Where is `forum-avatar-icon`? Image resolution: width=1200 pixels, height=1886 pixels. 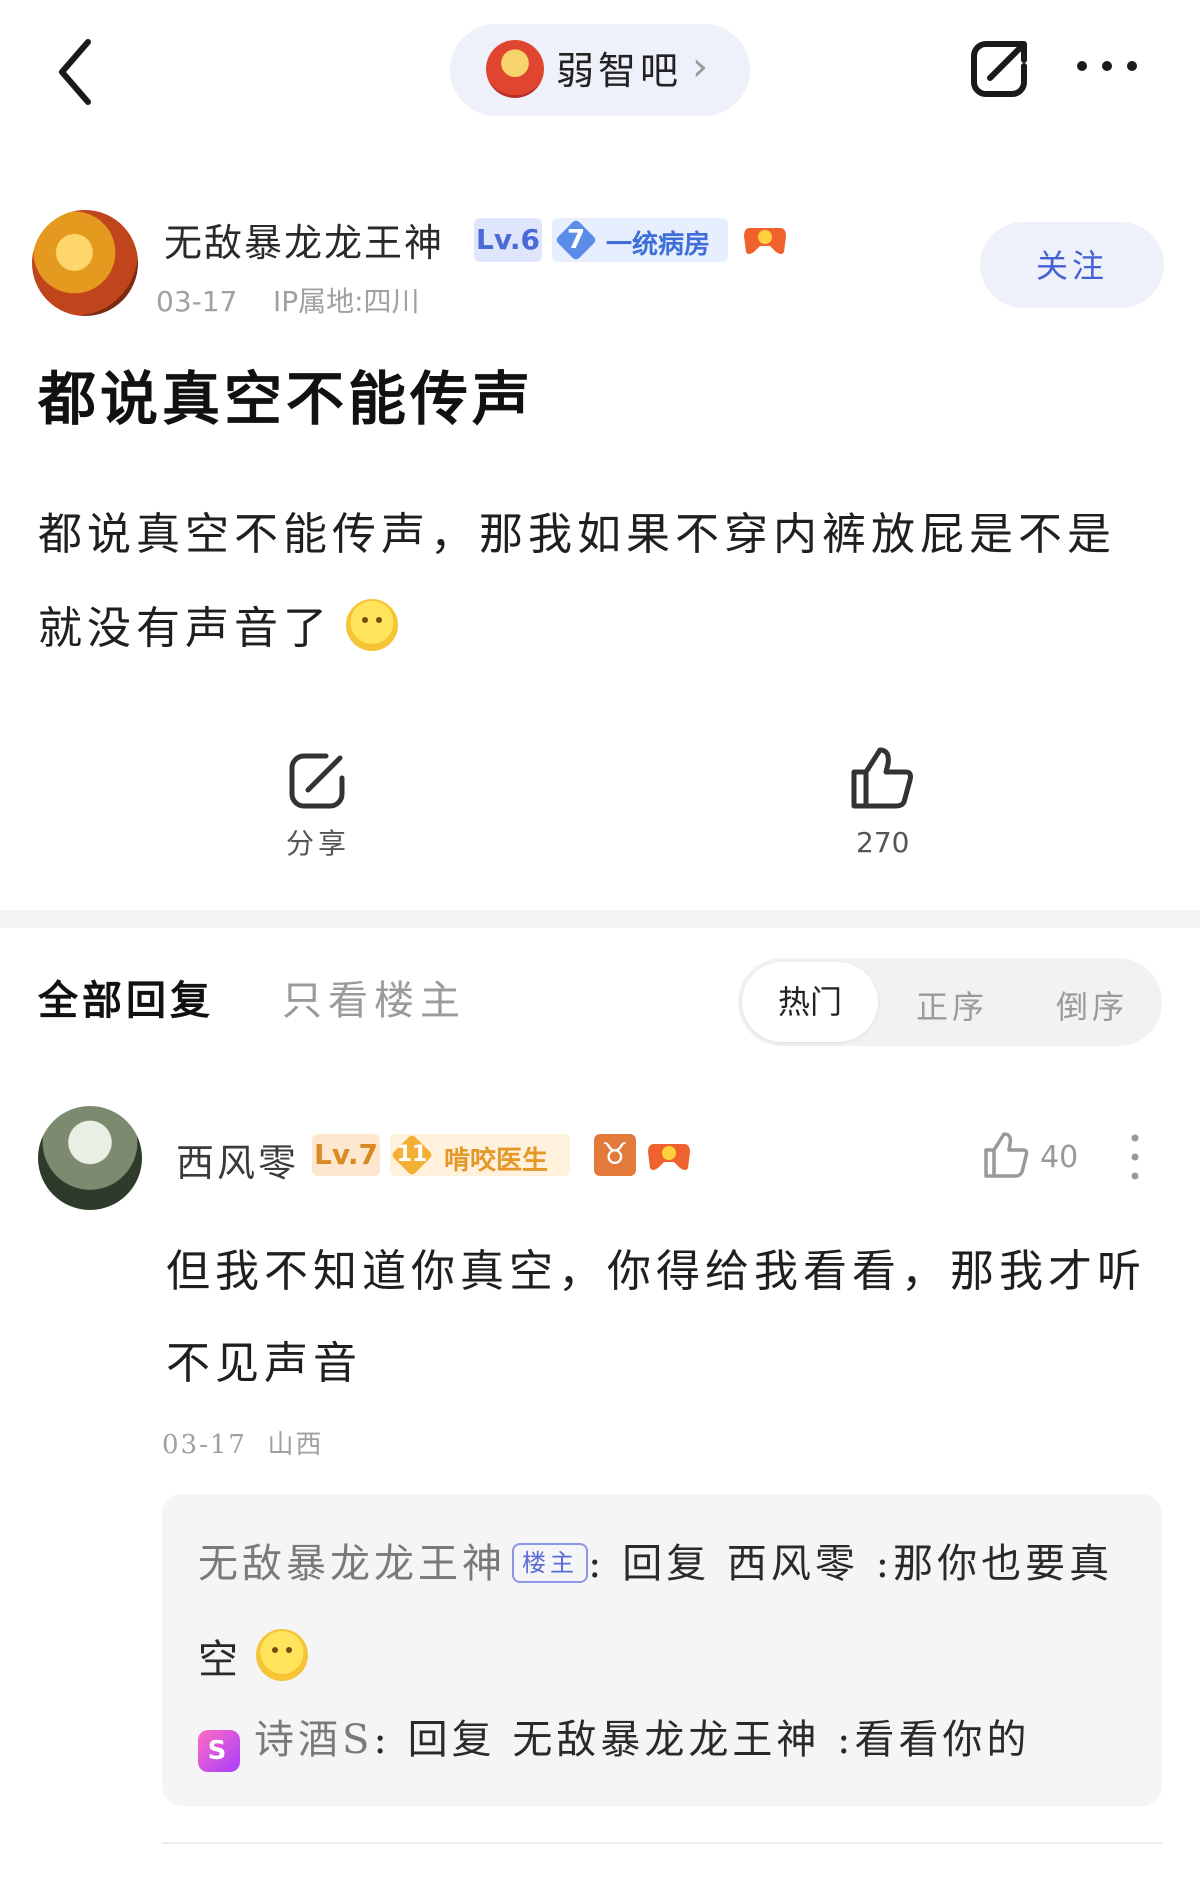
forum-avatar-icon is located at coordinates (515, 69).